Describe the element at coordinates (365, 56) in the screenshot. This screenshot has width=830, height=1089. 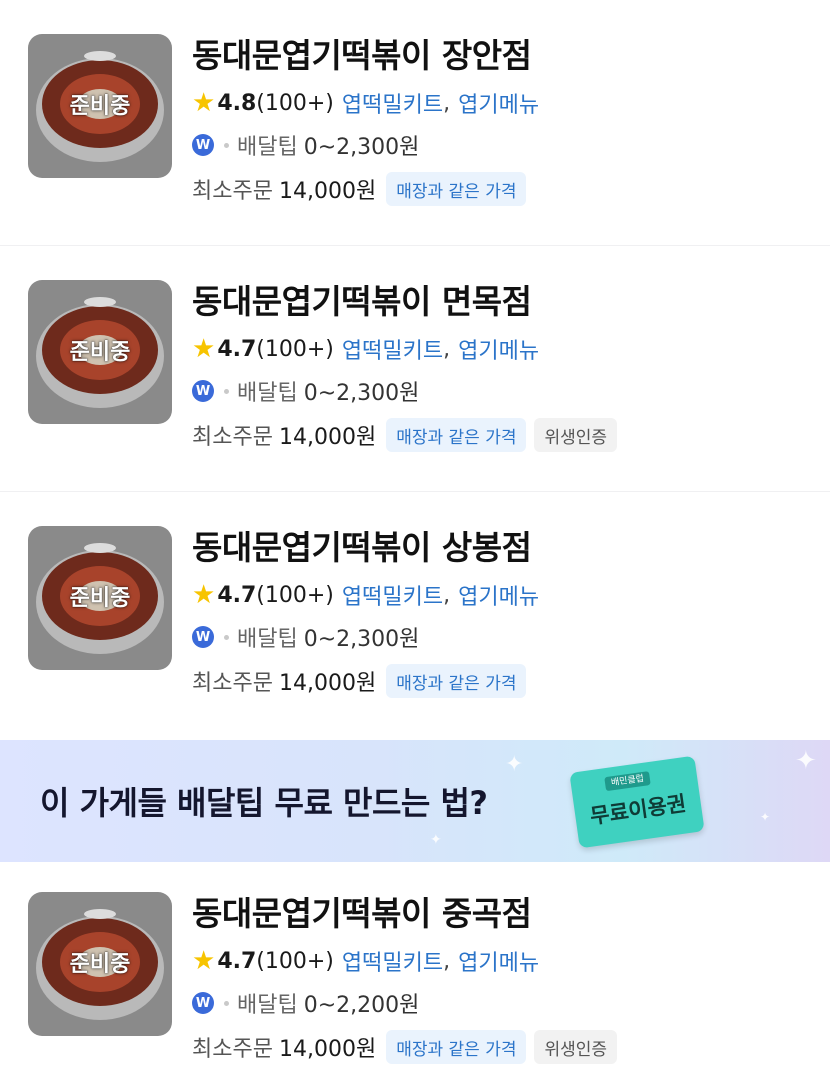
I see `store-name: 동대문엽기떡볶이 장안점` at that location.